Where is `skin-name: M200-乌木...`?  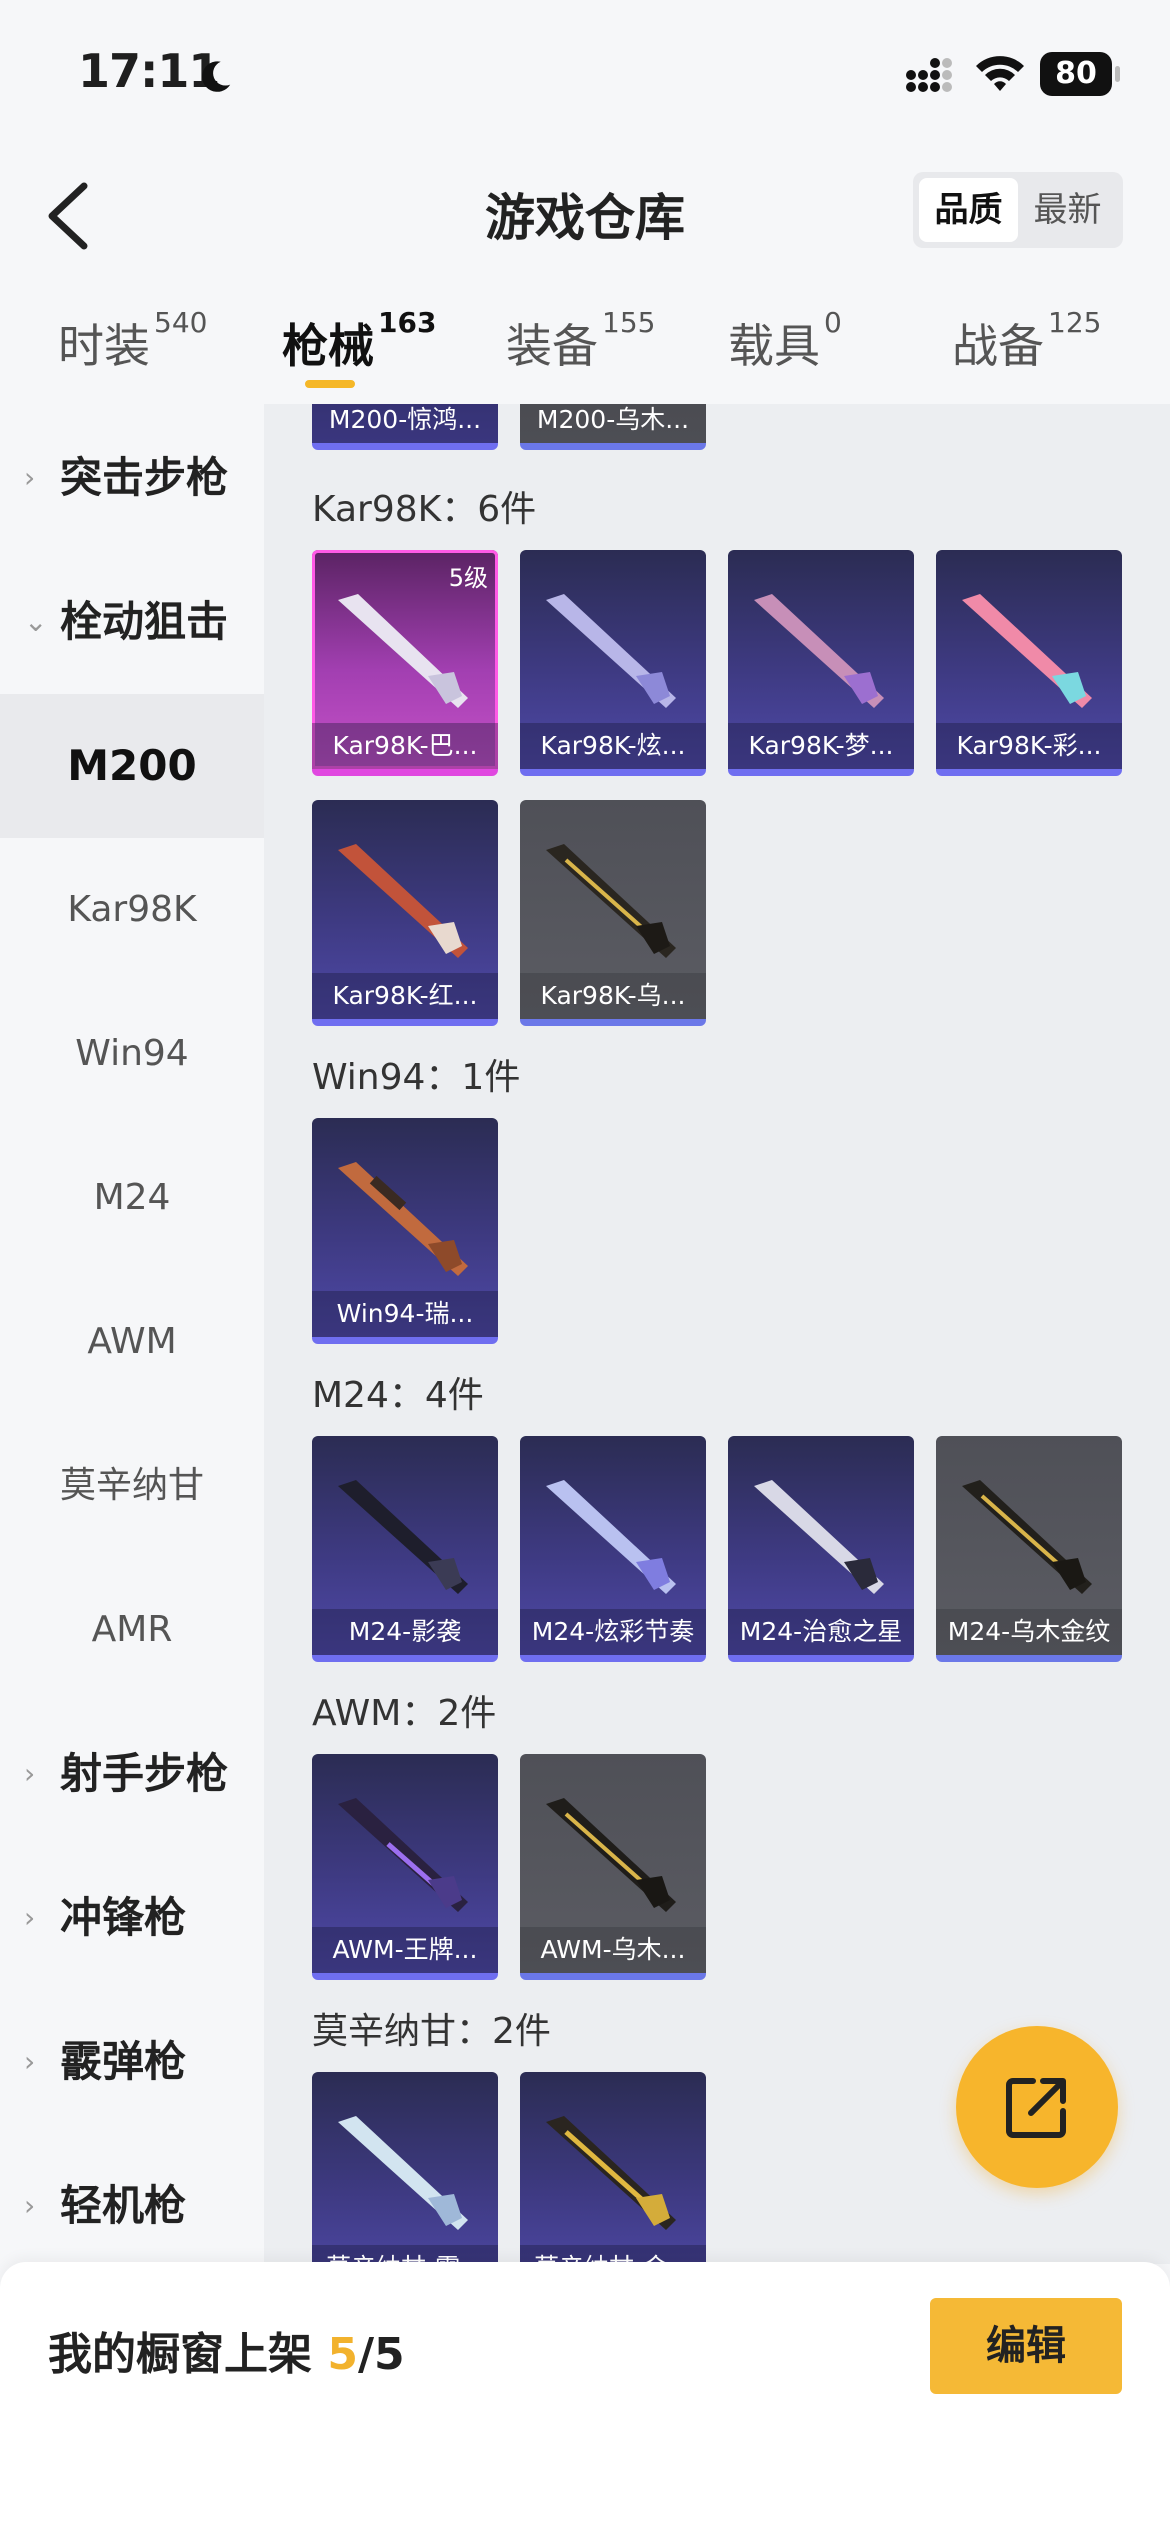 skin-name: M200-乌木... is located at coordinates (613, 423).